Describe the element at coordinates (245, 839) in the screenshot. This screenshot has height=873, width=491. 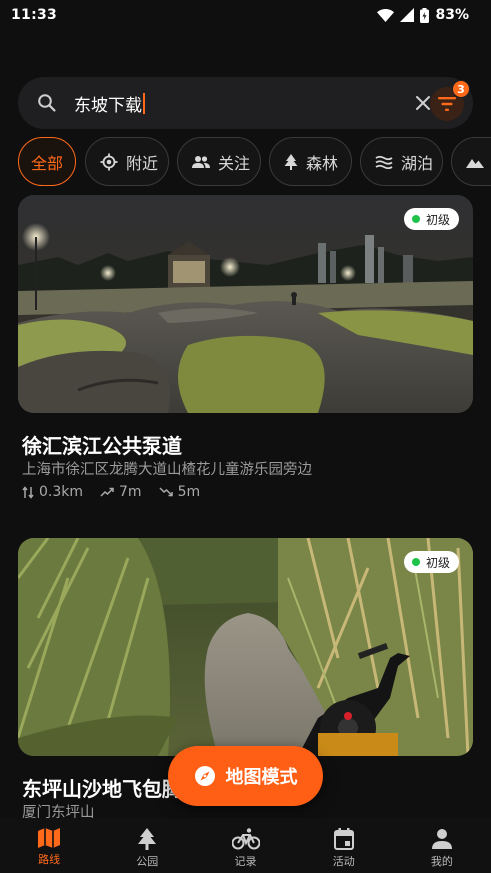
I see `bicycle-icon` at that location.